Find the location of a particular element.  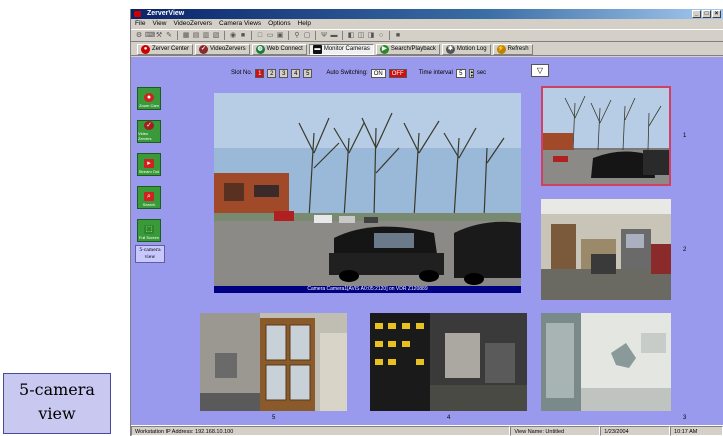

zerver-center-icon: ● is located at coordinates (145, 49).